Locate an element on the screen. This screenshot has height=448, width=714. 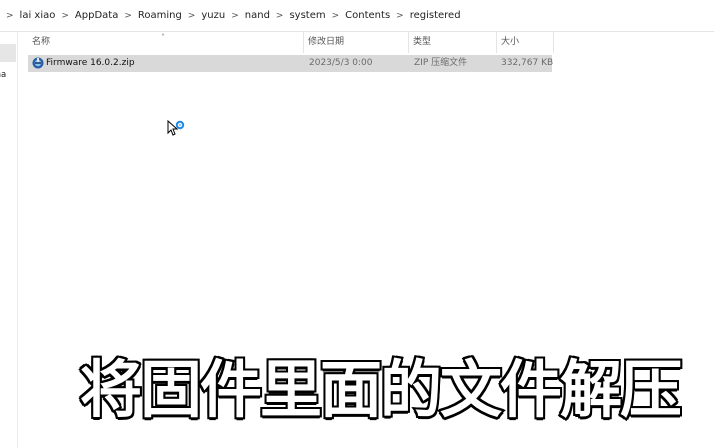
sort-ascending-icon: ˄ is located at coordinates (163, 37).